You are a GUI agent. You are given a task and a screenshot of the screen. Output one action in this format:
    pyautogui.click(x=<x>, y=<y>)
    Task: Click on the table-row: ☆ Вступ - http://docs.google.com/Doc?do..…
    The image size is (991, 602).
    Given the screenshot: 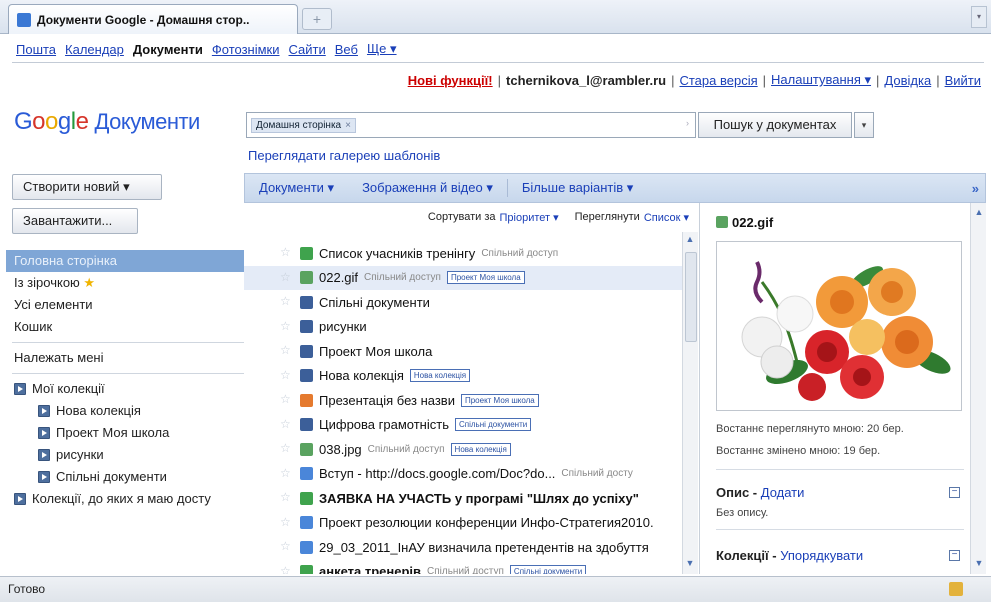 What is the action you would take?
    pyautogui.click(x=463, y=474)
    